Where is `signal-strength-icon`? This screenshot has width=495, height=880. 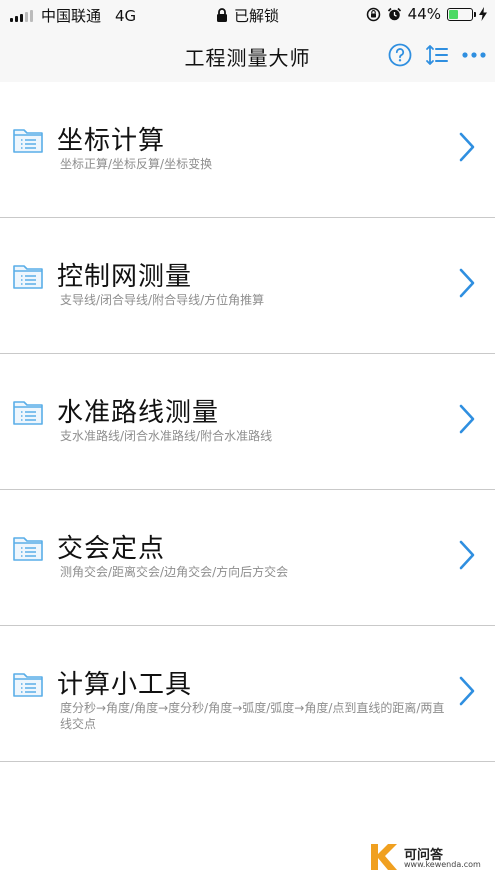
signal-strength-icon is located at coordinates (21, 15).